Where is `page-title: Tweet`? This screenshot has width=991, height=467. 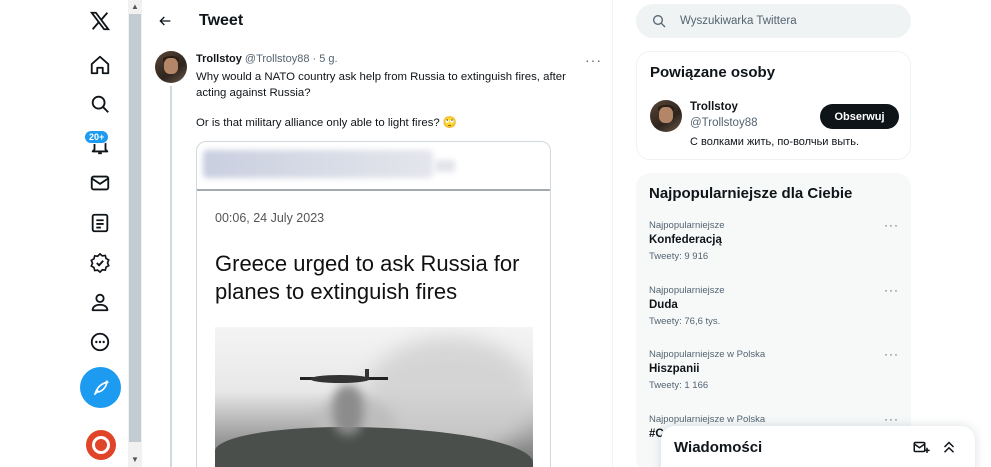 page-title: Tweet is located at coordinates (221, 20).